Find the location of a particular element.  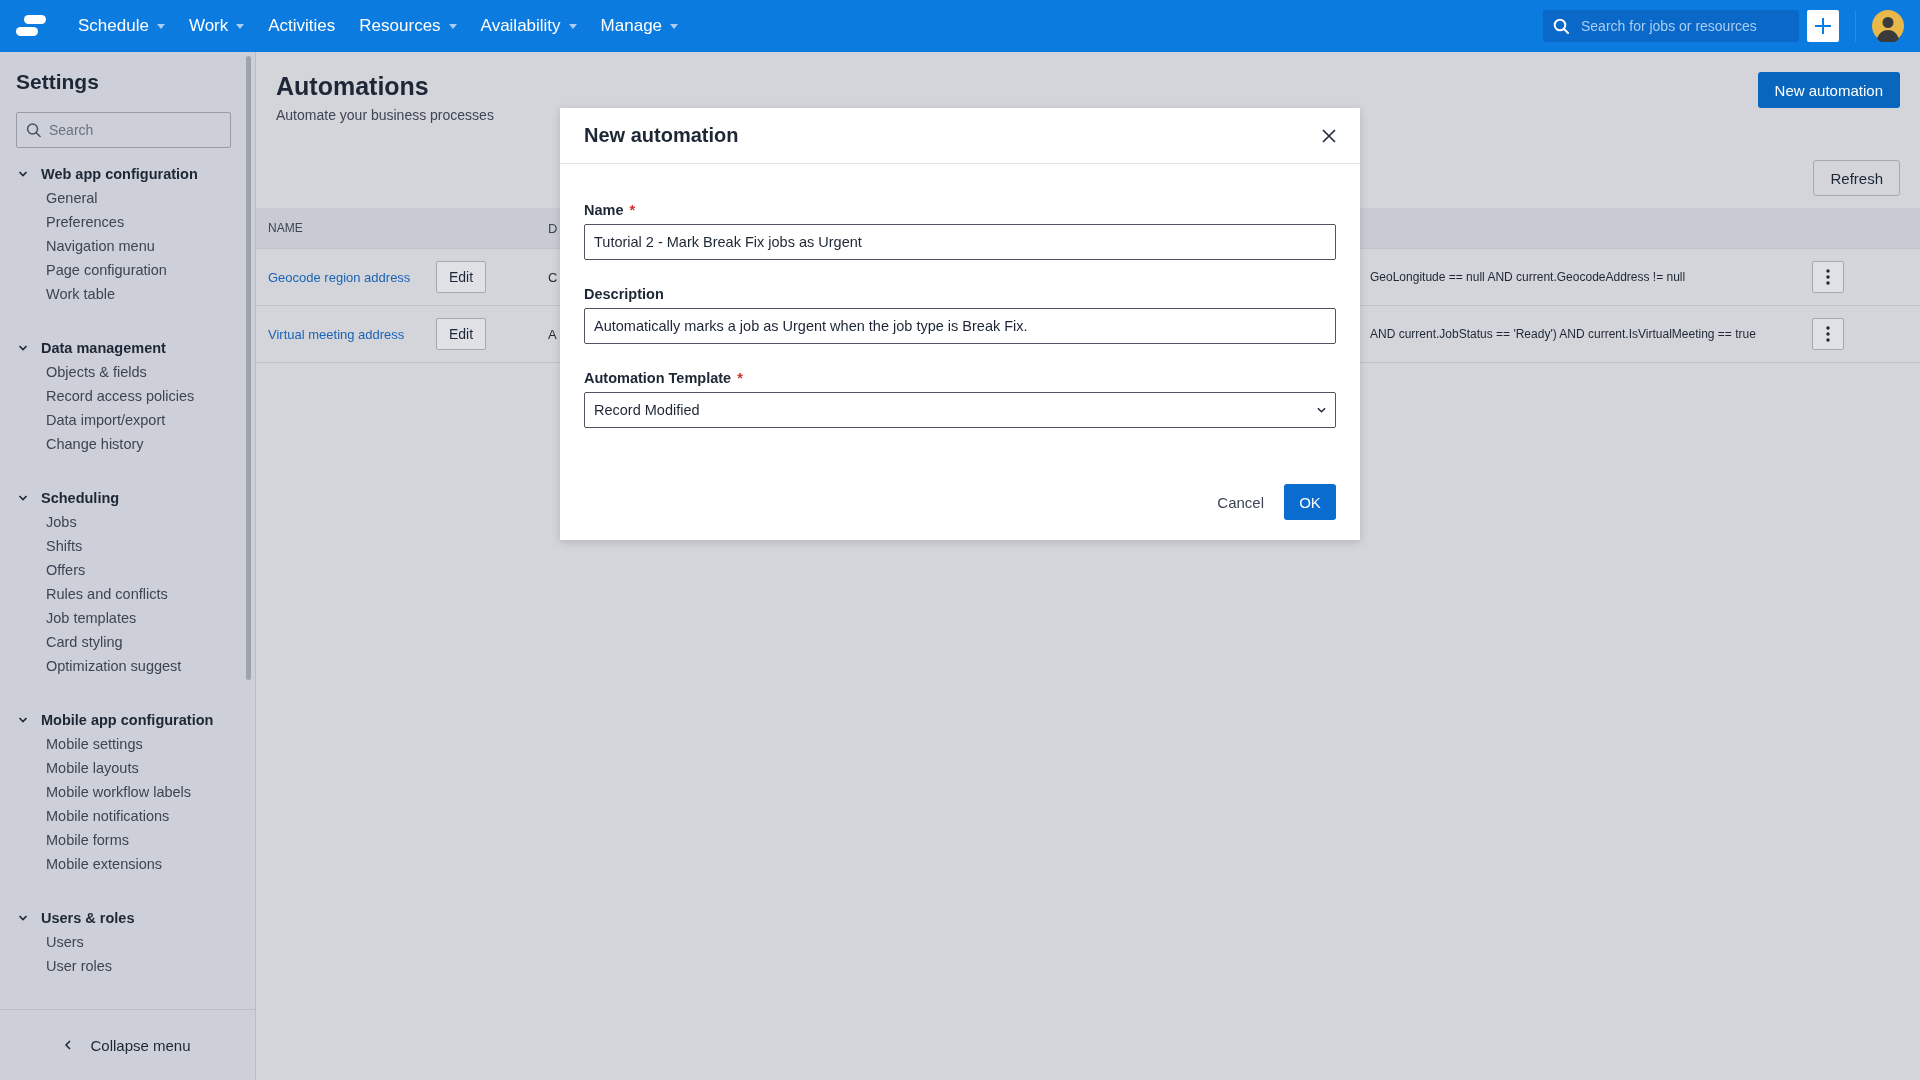

sidebar-group-label: Web app configuration is located at coordinates (119, 174).